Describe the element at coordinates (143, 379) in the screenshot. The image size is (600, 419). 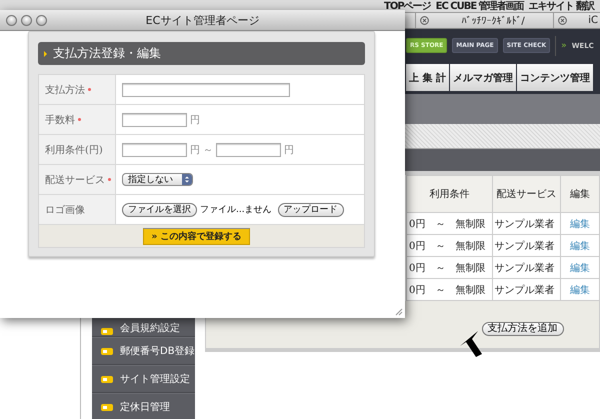
I see `sidebar-item: サイト管理設定` at that location.